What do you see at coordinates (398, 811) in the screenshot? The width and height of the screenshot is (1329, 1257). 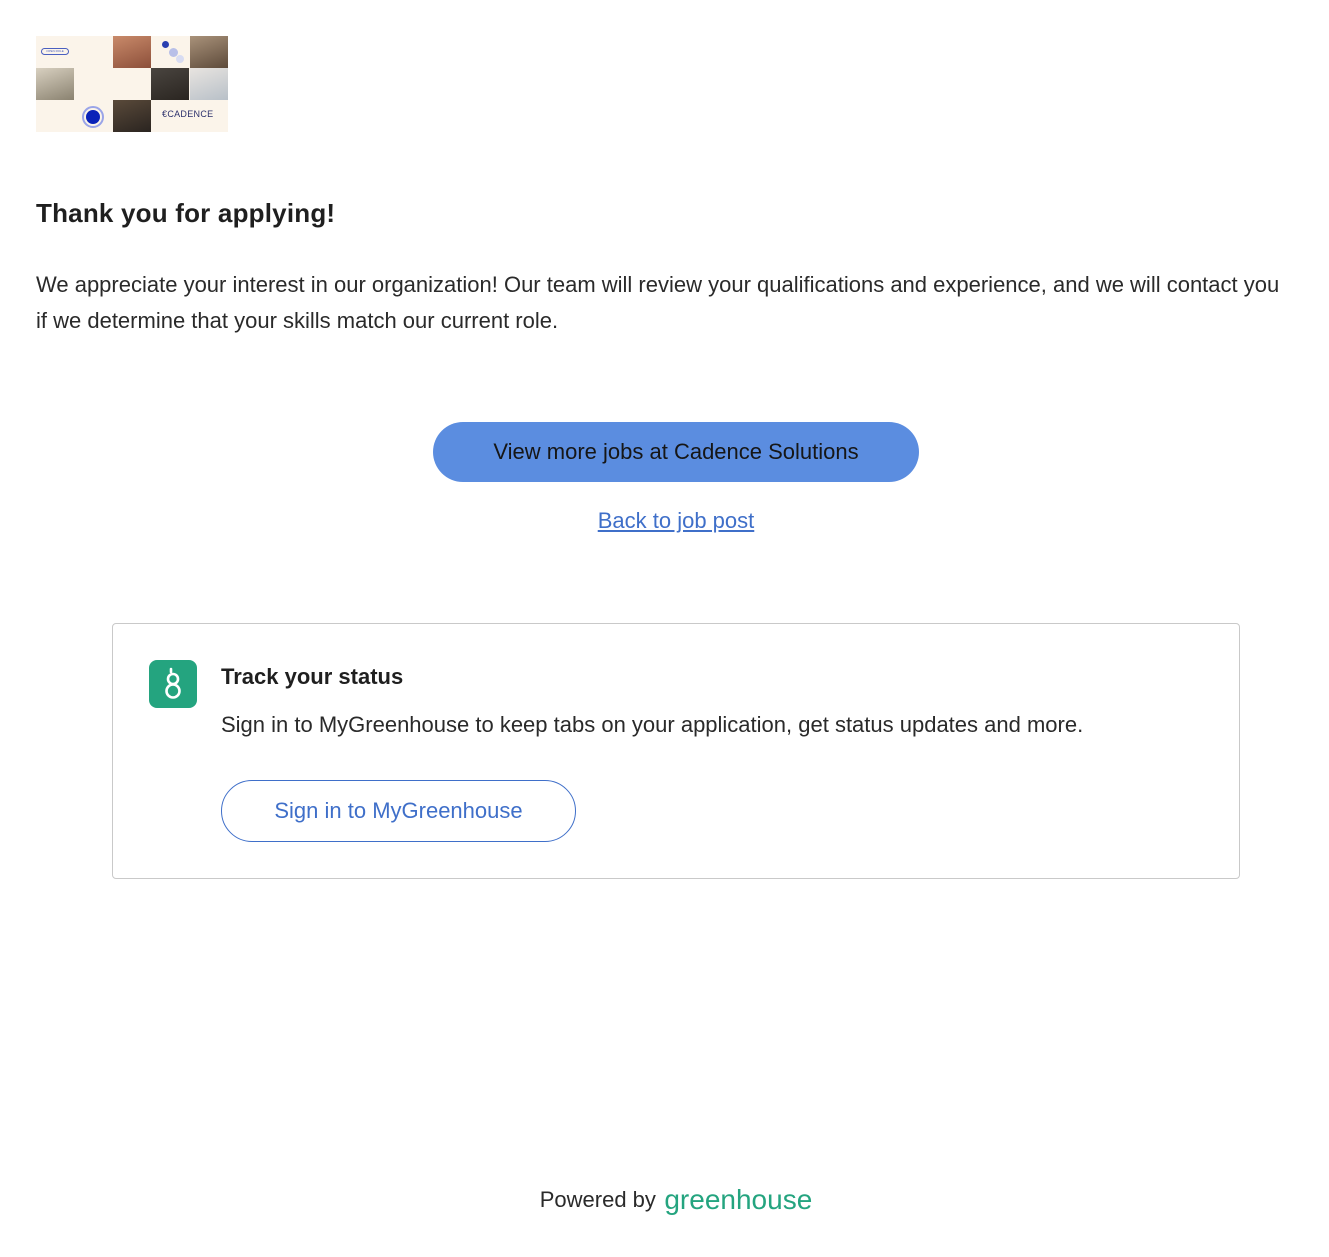 I see `sign-in-mygreenhouse-button: Sign in to MyGreenhouse` at bounding box center [398, 811].